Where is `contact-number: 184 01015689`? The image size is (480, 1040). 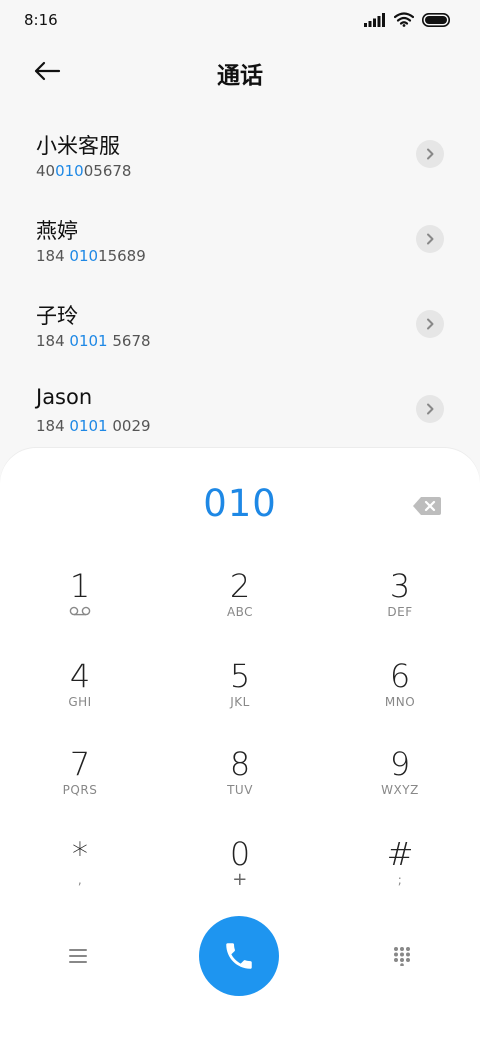
contact-number: 184 01015689 is located at coordinates (91, 256).